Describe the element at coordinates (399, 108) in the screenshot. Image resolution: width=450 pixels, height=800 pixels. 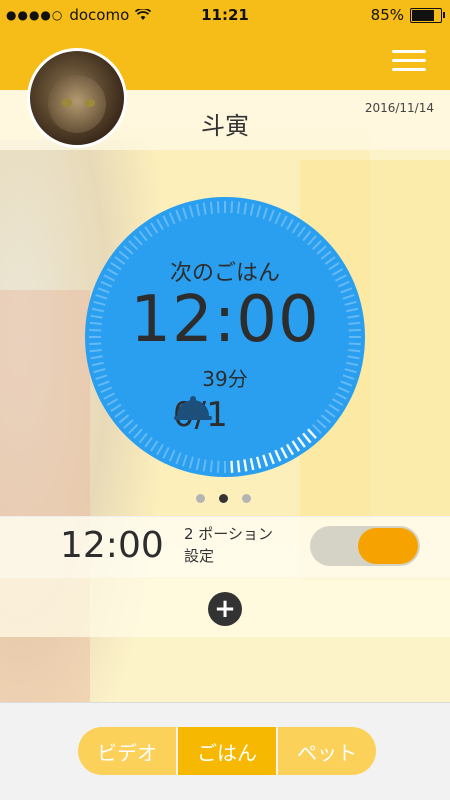
I see `date-label: 2016/11/14` at that location.